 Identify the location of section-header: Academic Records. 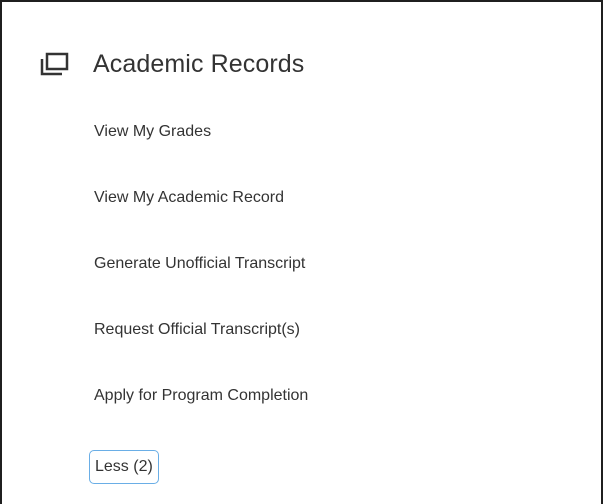
(171, 64).